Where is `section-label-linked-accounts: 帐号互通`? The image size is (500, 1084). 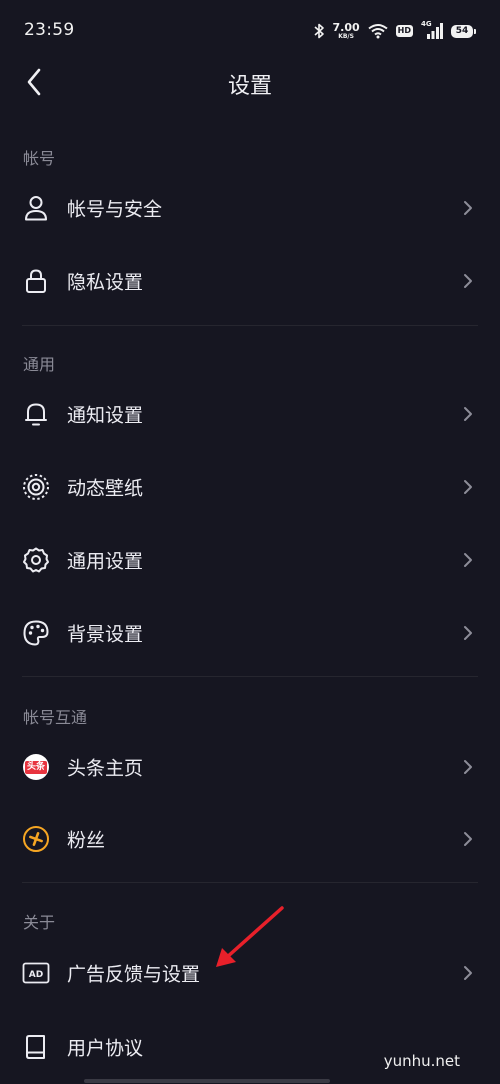
section-label-linked-accounts: 帐号互通 is located at coordinates (55, 717).